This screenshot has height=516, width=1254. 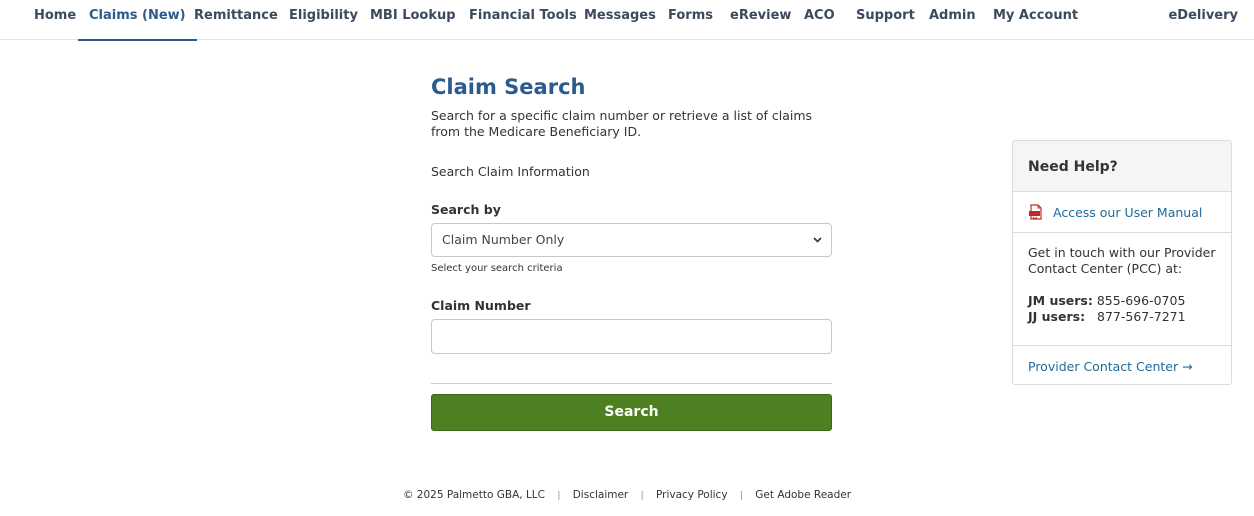 I want to click on nav-forms: Forms, so click(x=690, y=20).